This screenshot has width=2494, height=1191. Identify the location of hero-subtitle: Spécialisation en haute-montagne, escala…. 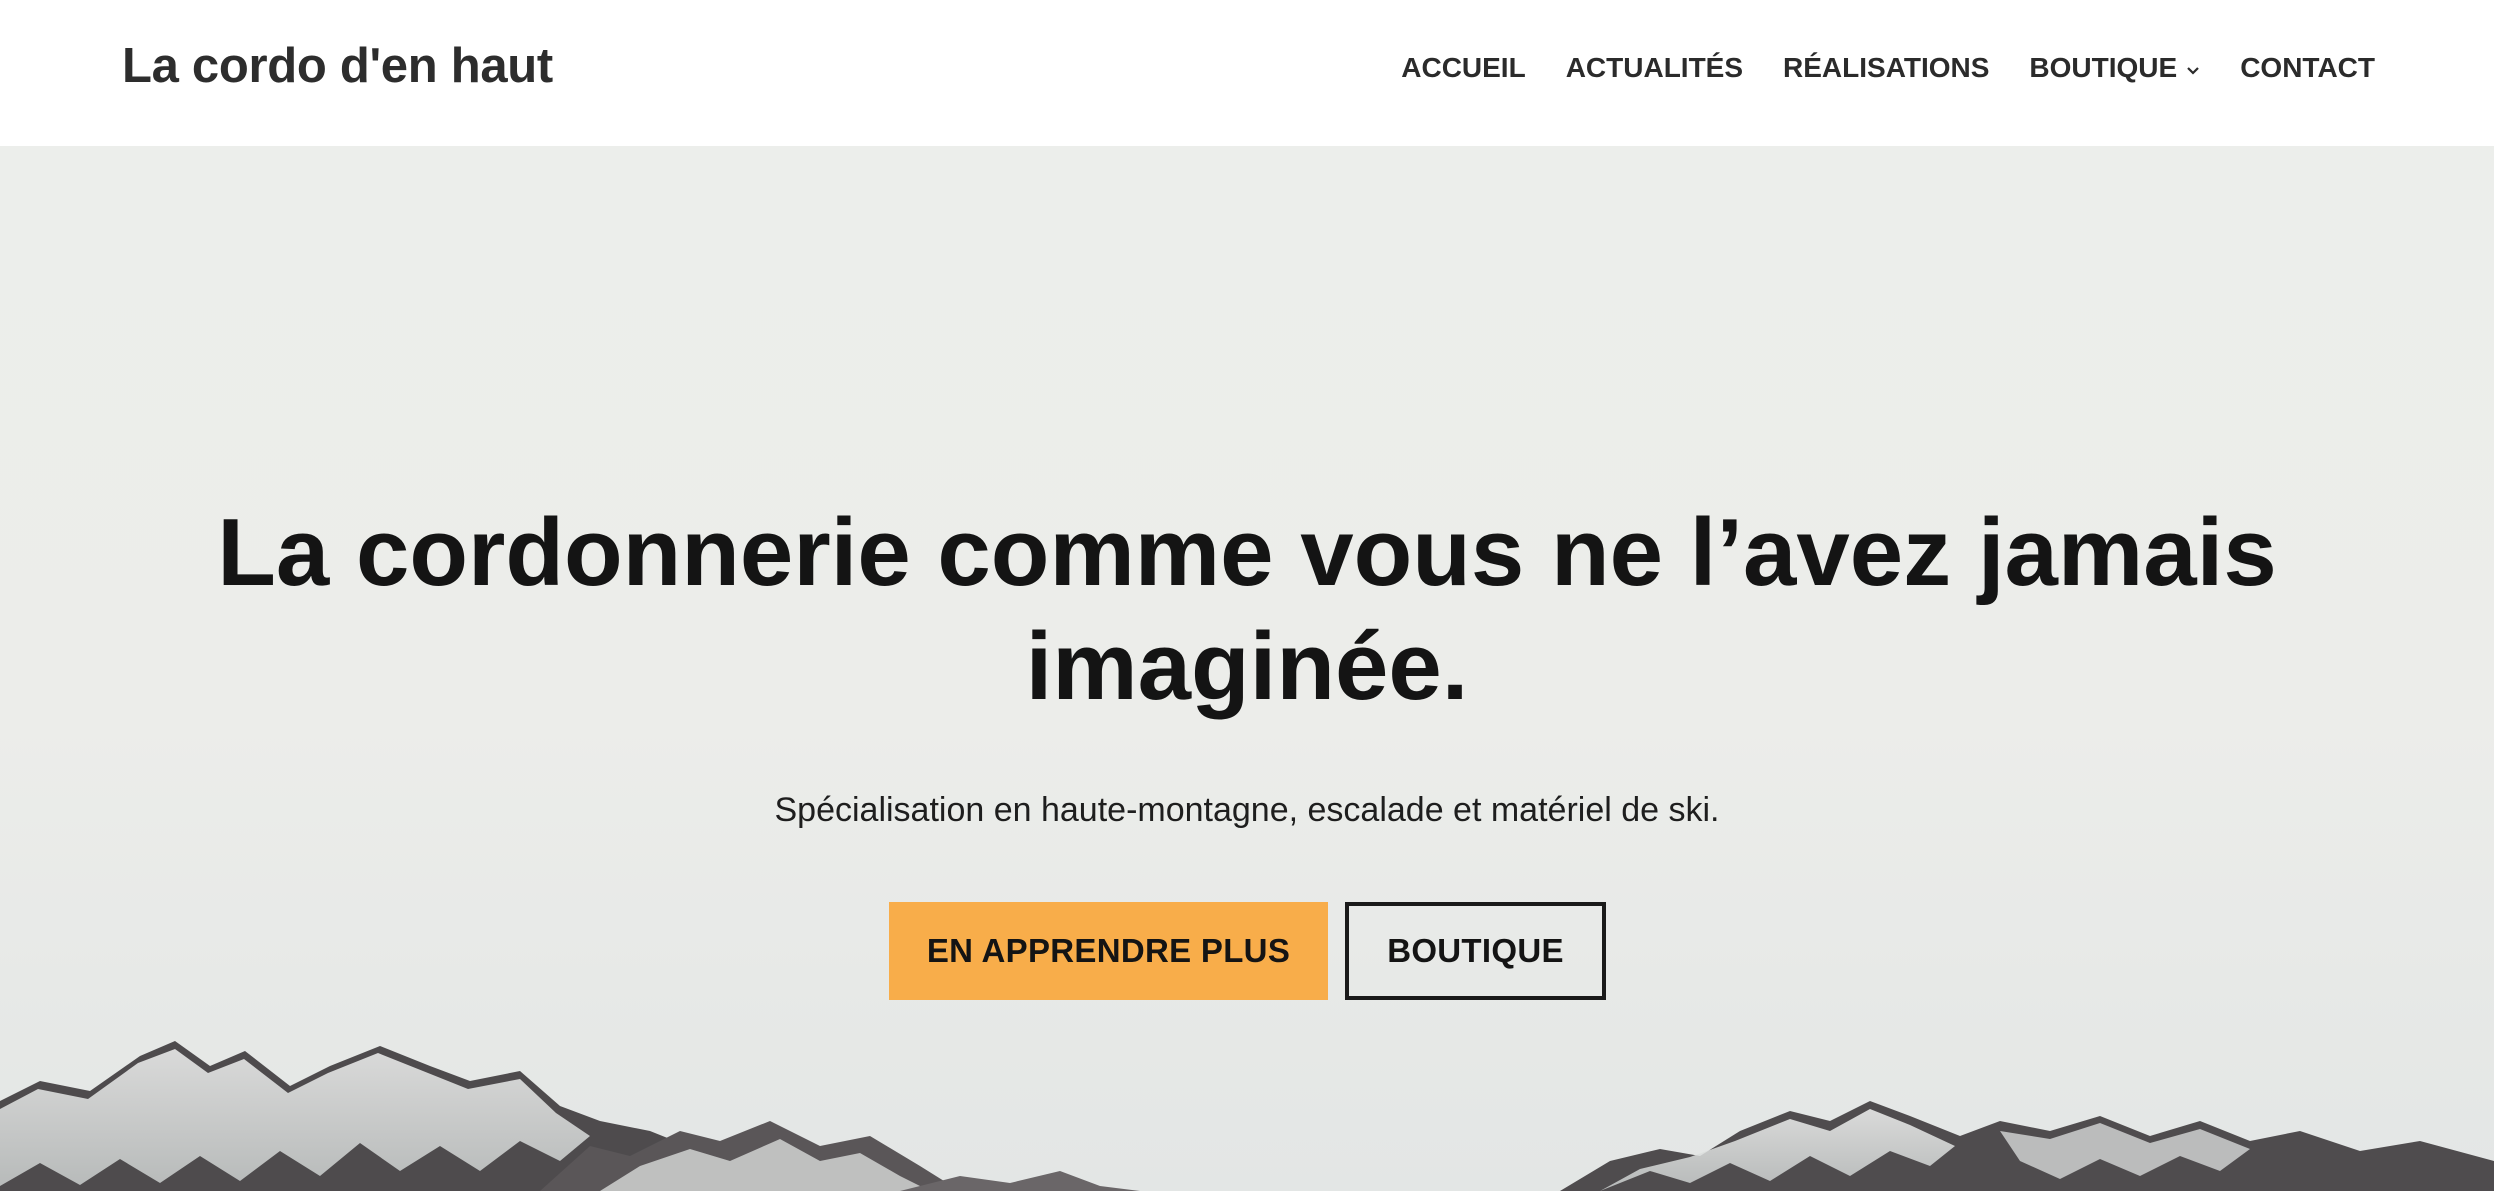
(1247, 810).